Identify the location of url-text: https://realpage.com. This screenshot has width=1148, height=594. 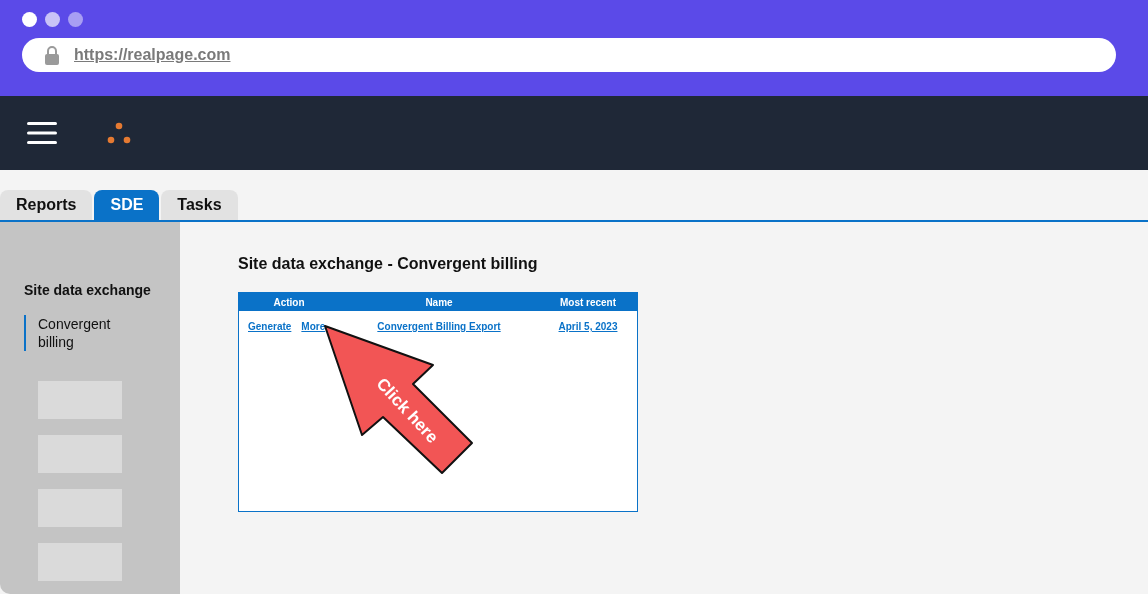
(152, 55).